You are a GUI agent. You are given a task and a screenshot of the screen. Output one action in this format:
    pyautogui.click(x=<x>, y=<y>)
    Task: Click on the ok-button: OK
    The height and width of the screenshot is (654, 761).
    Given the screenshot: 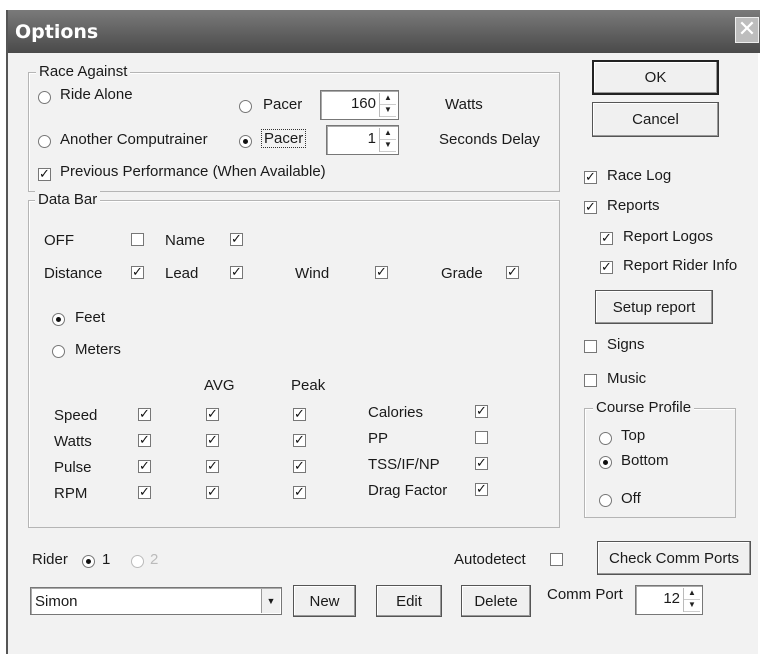 What is the action you would take?
    pyautogui.click(x=655, y=77)
    